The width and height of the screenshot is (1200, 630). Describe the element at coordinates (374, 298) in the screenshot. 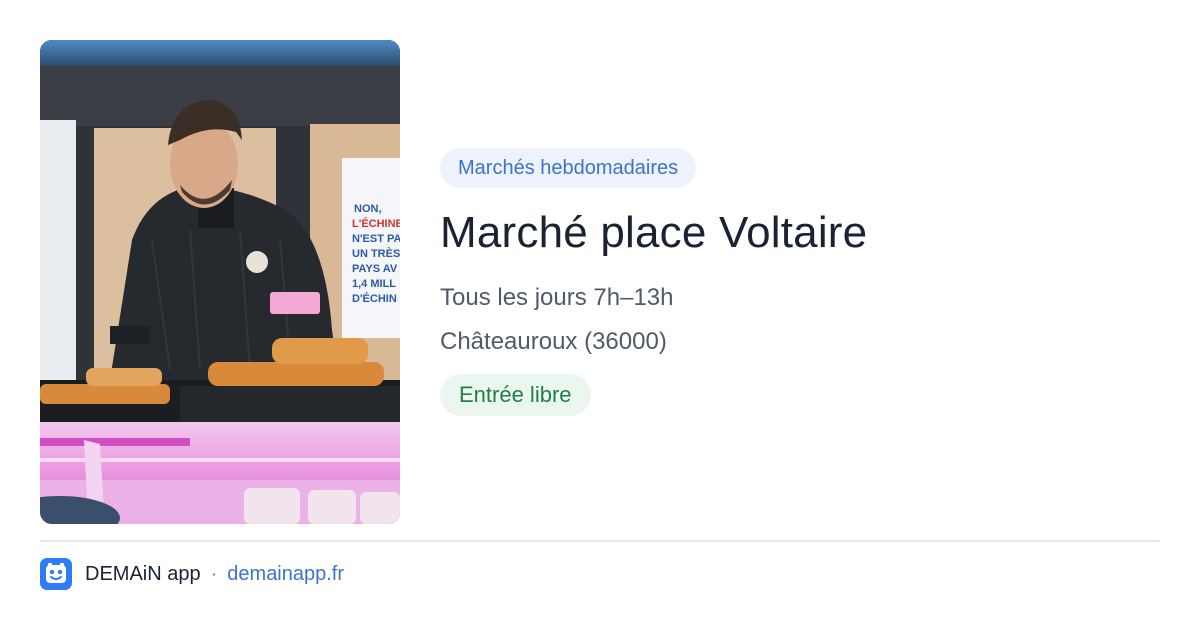

I see `poster-line: D'ÉCHIN` at that location.